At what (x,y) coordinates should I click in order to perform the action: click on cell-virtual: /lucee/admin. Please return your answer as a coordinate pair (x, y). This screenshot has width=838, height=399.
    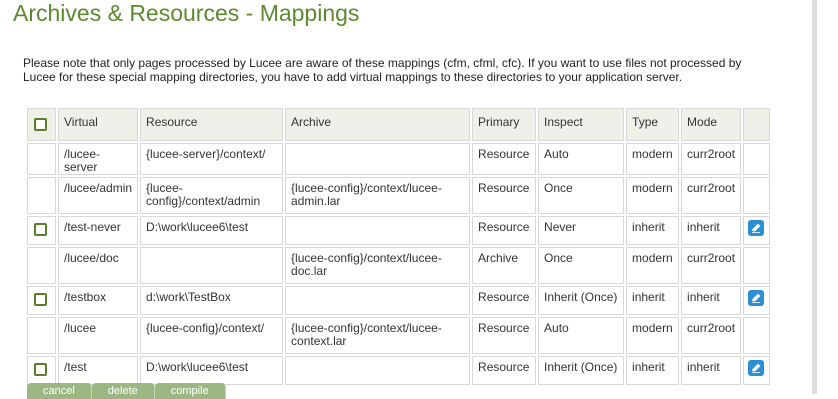
    Looking at the image, I should click on (98, 195).